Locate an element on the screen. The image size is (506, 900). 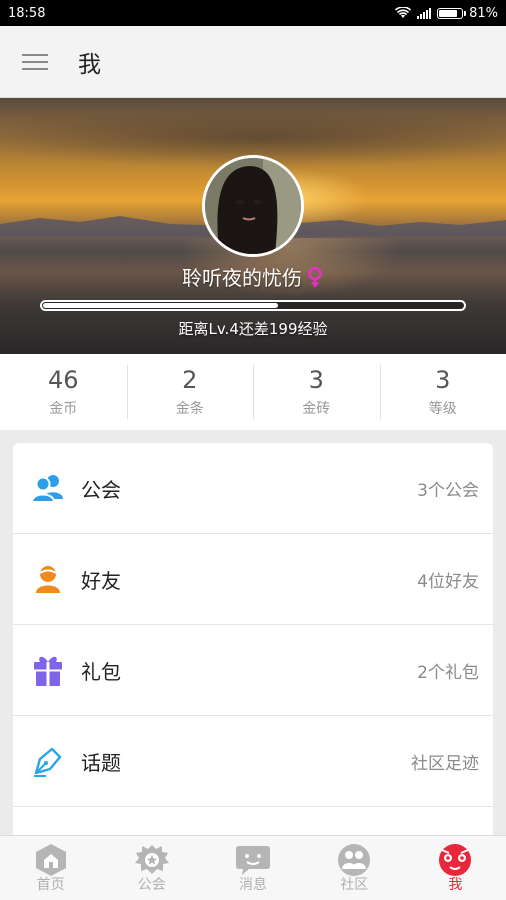
menu-item-gifts: 礼包 2个礼包 is located at coordinates (253, 670).